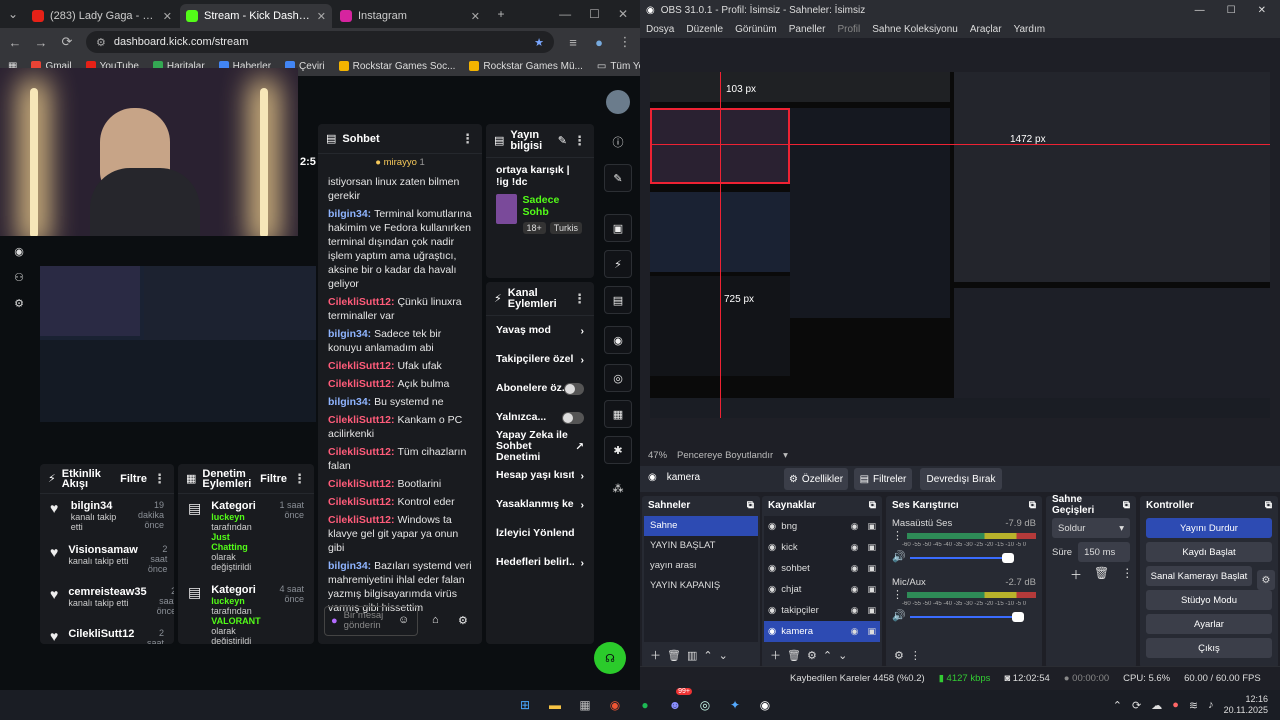  I want to click on source-item: ◉ kick ◉ ▣, so click(822, 547).